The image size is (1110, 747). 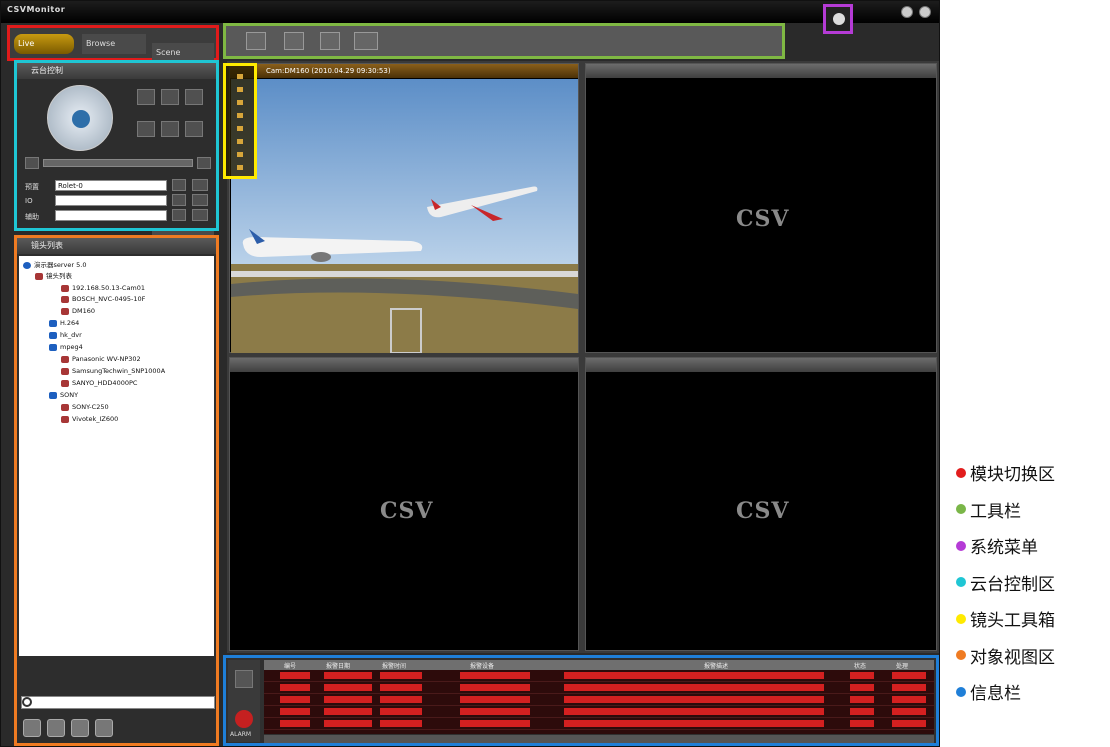 What do you see at coordinates (32, 187) in the screenshot?
I see `preset-label: 预置` at bounding box center [32, 187].